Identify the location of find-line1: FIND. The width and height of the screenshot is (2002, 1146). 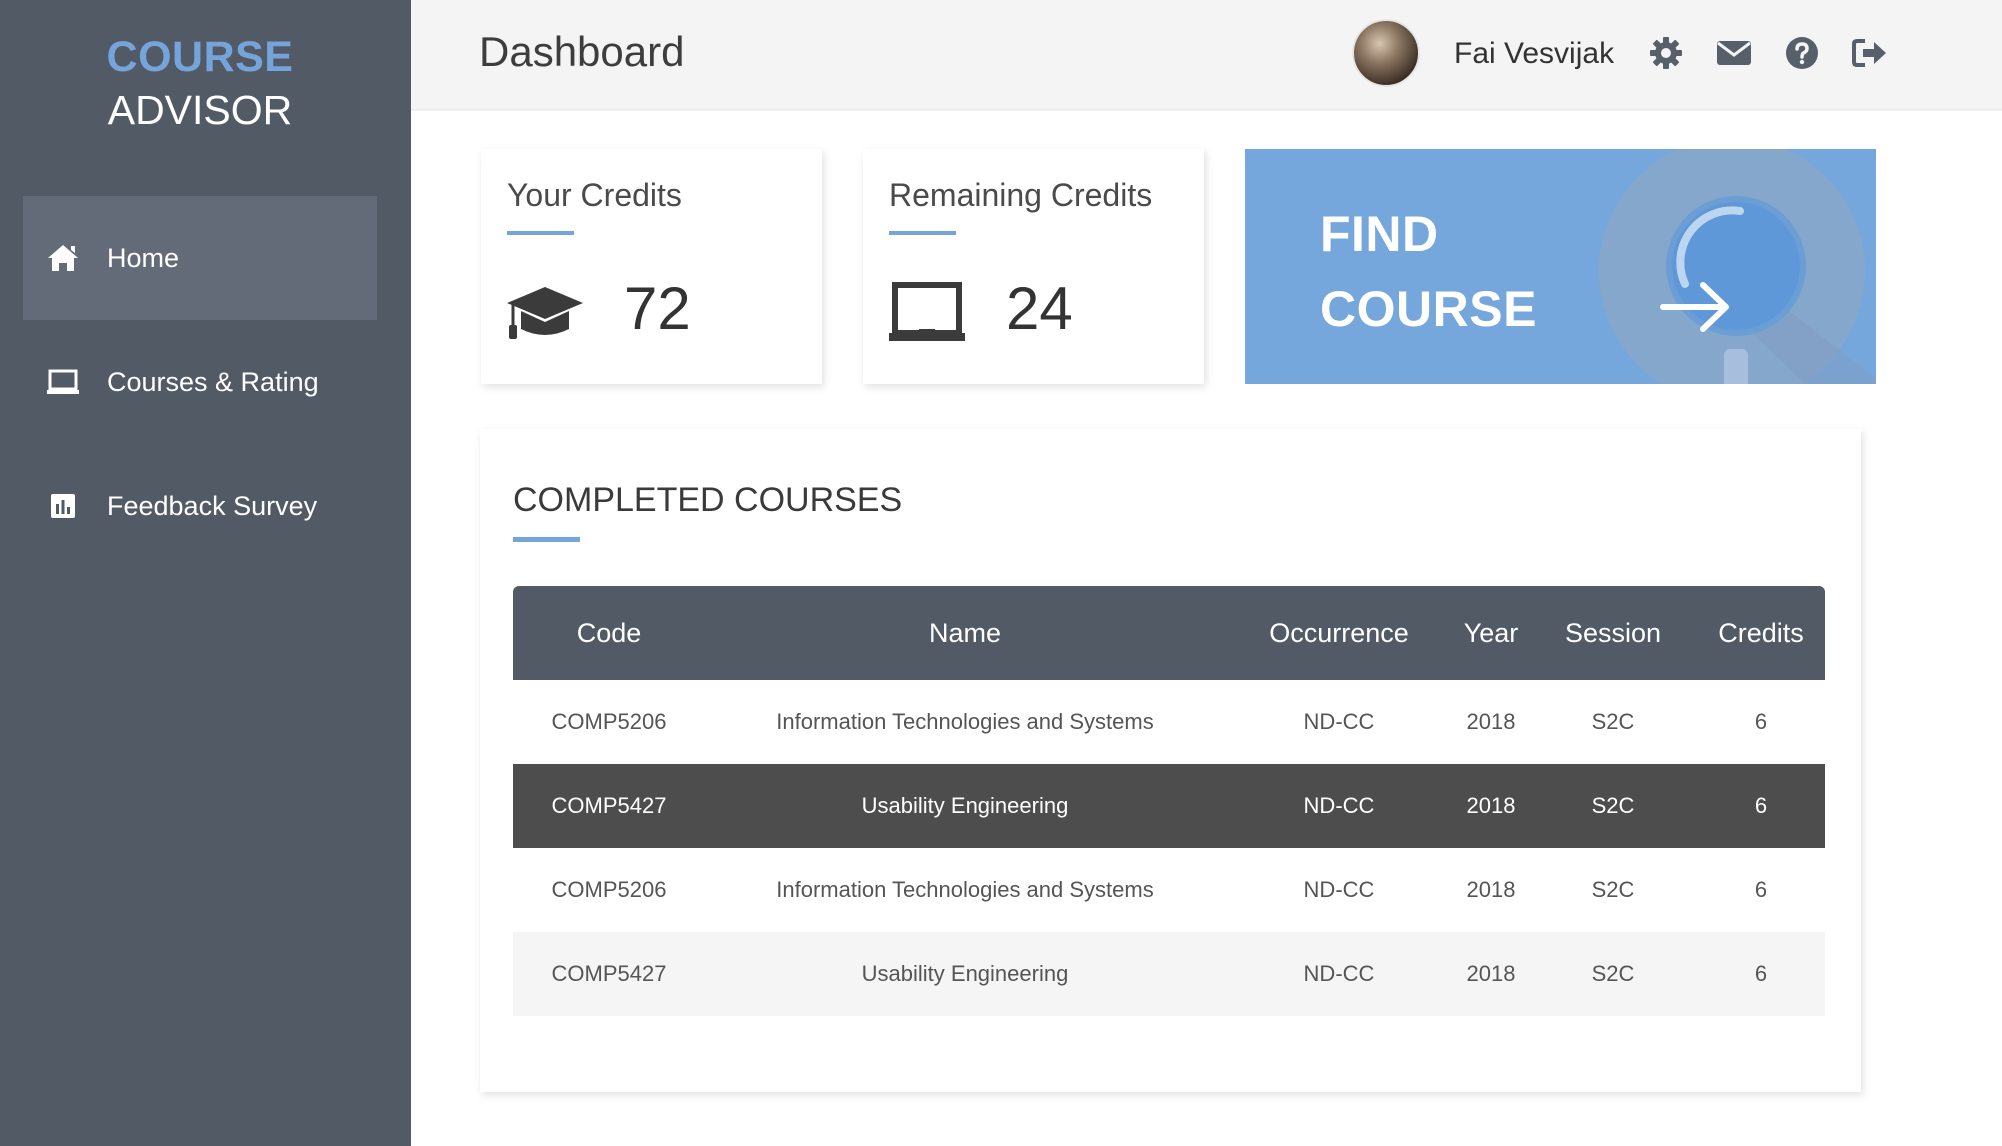
(1379, 234).